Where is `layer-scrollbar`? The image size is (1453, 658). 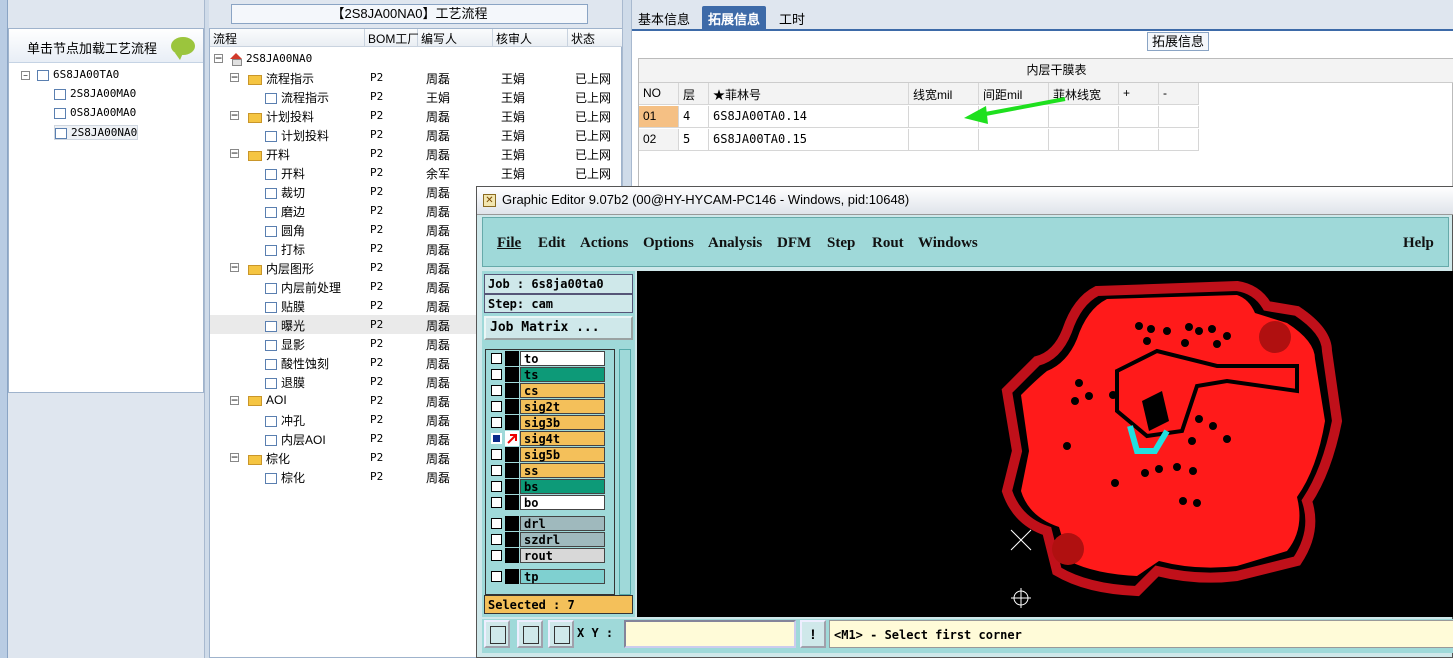
layer-scrollbar is located at coordinates (625, 472).